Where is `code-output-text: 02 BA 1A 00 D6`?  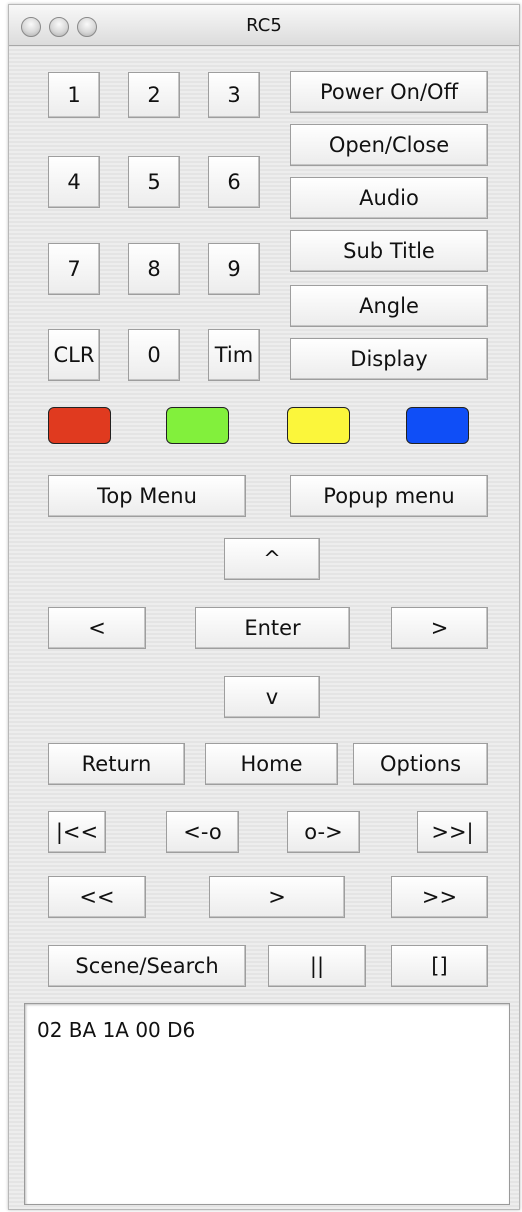 code-output-text: 02 BA 1A 00 D6 is located at coordinates (116, 1030).